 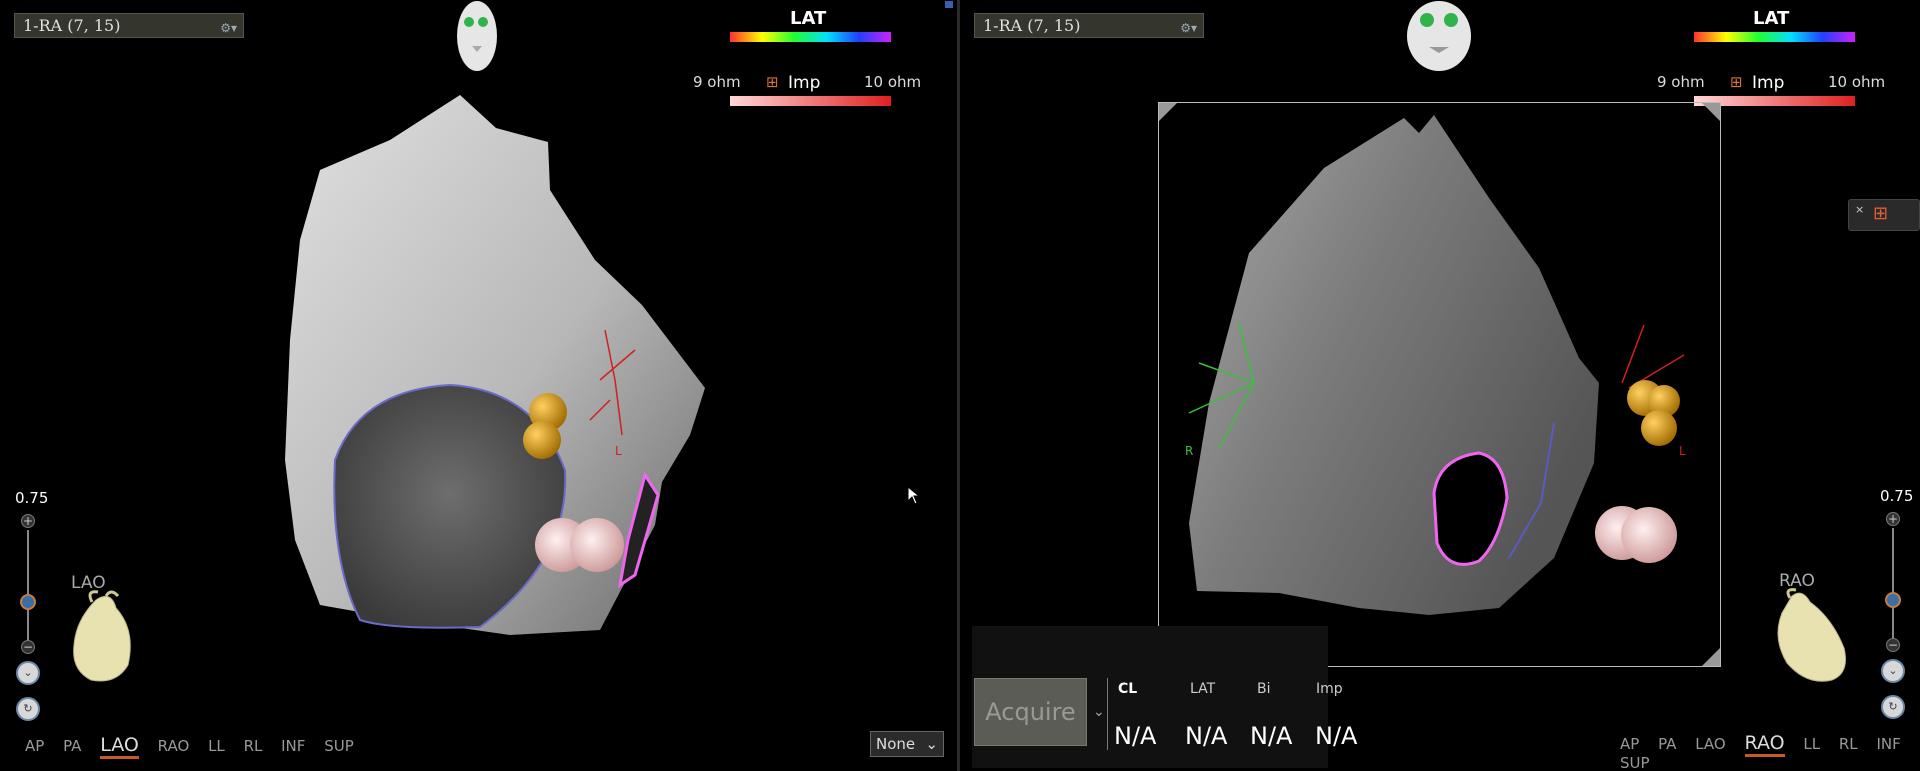 I want to click on stat-value-lat: N/A, so click(x=1206, y=736).